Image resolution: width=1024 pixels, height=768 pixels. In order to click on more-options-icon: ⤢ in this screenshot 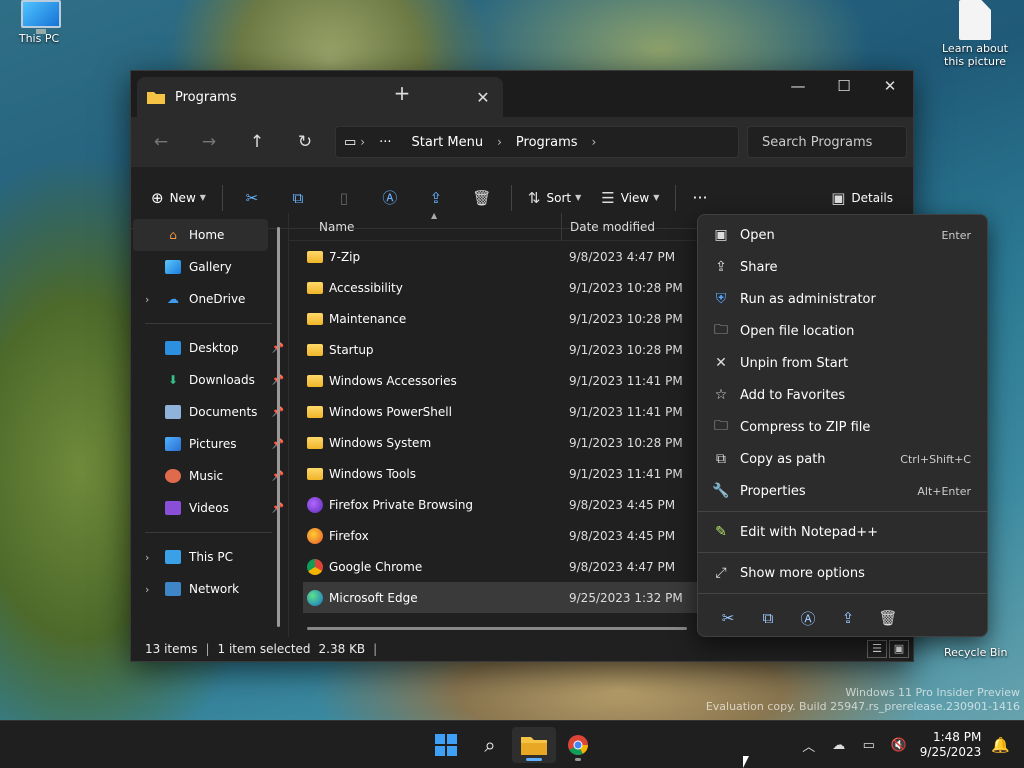, I will do `click(721, 573)`.